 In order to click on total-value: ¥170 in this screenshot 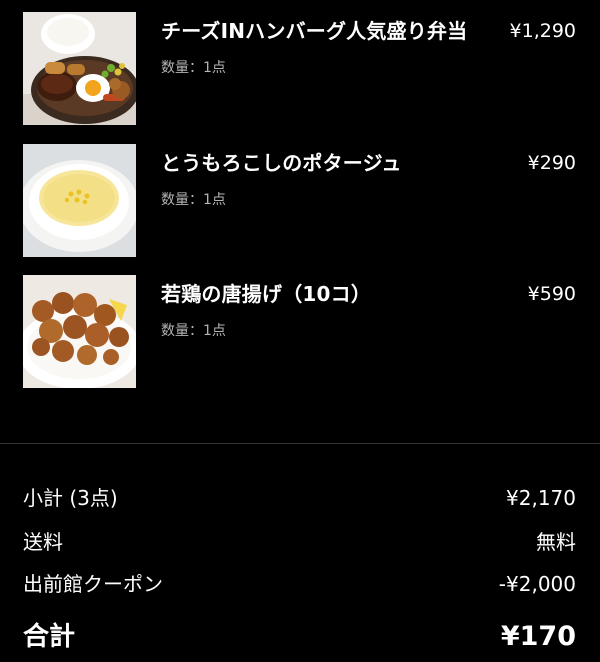, I will do `click(538, 636)`.